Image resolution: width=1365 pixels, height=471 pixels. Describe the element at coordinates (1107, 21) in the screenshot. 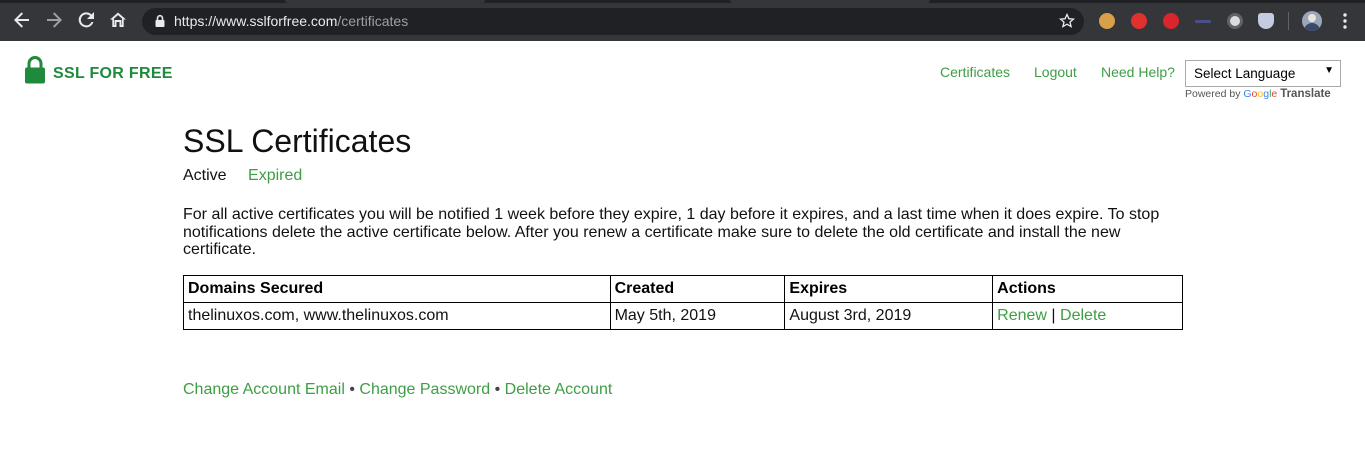

I see `cookie-extension-icon` at that location.